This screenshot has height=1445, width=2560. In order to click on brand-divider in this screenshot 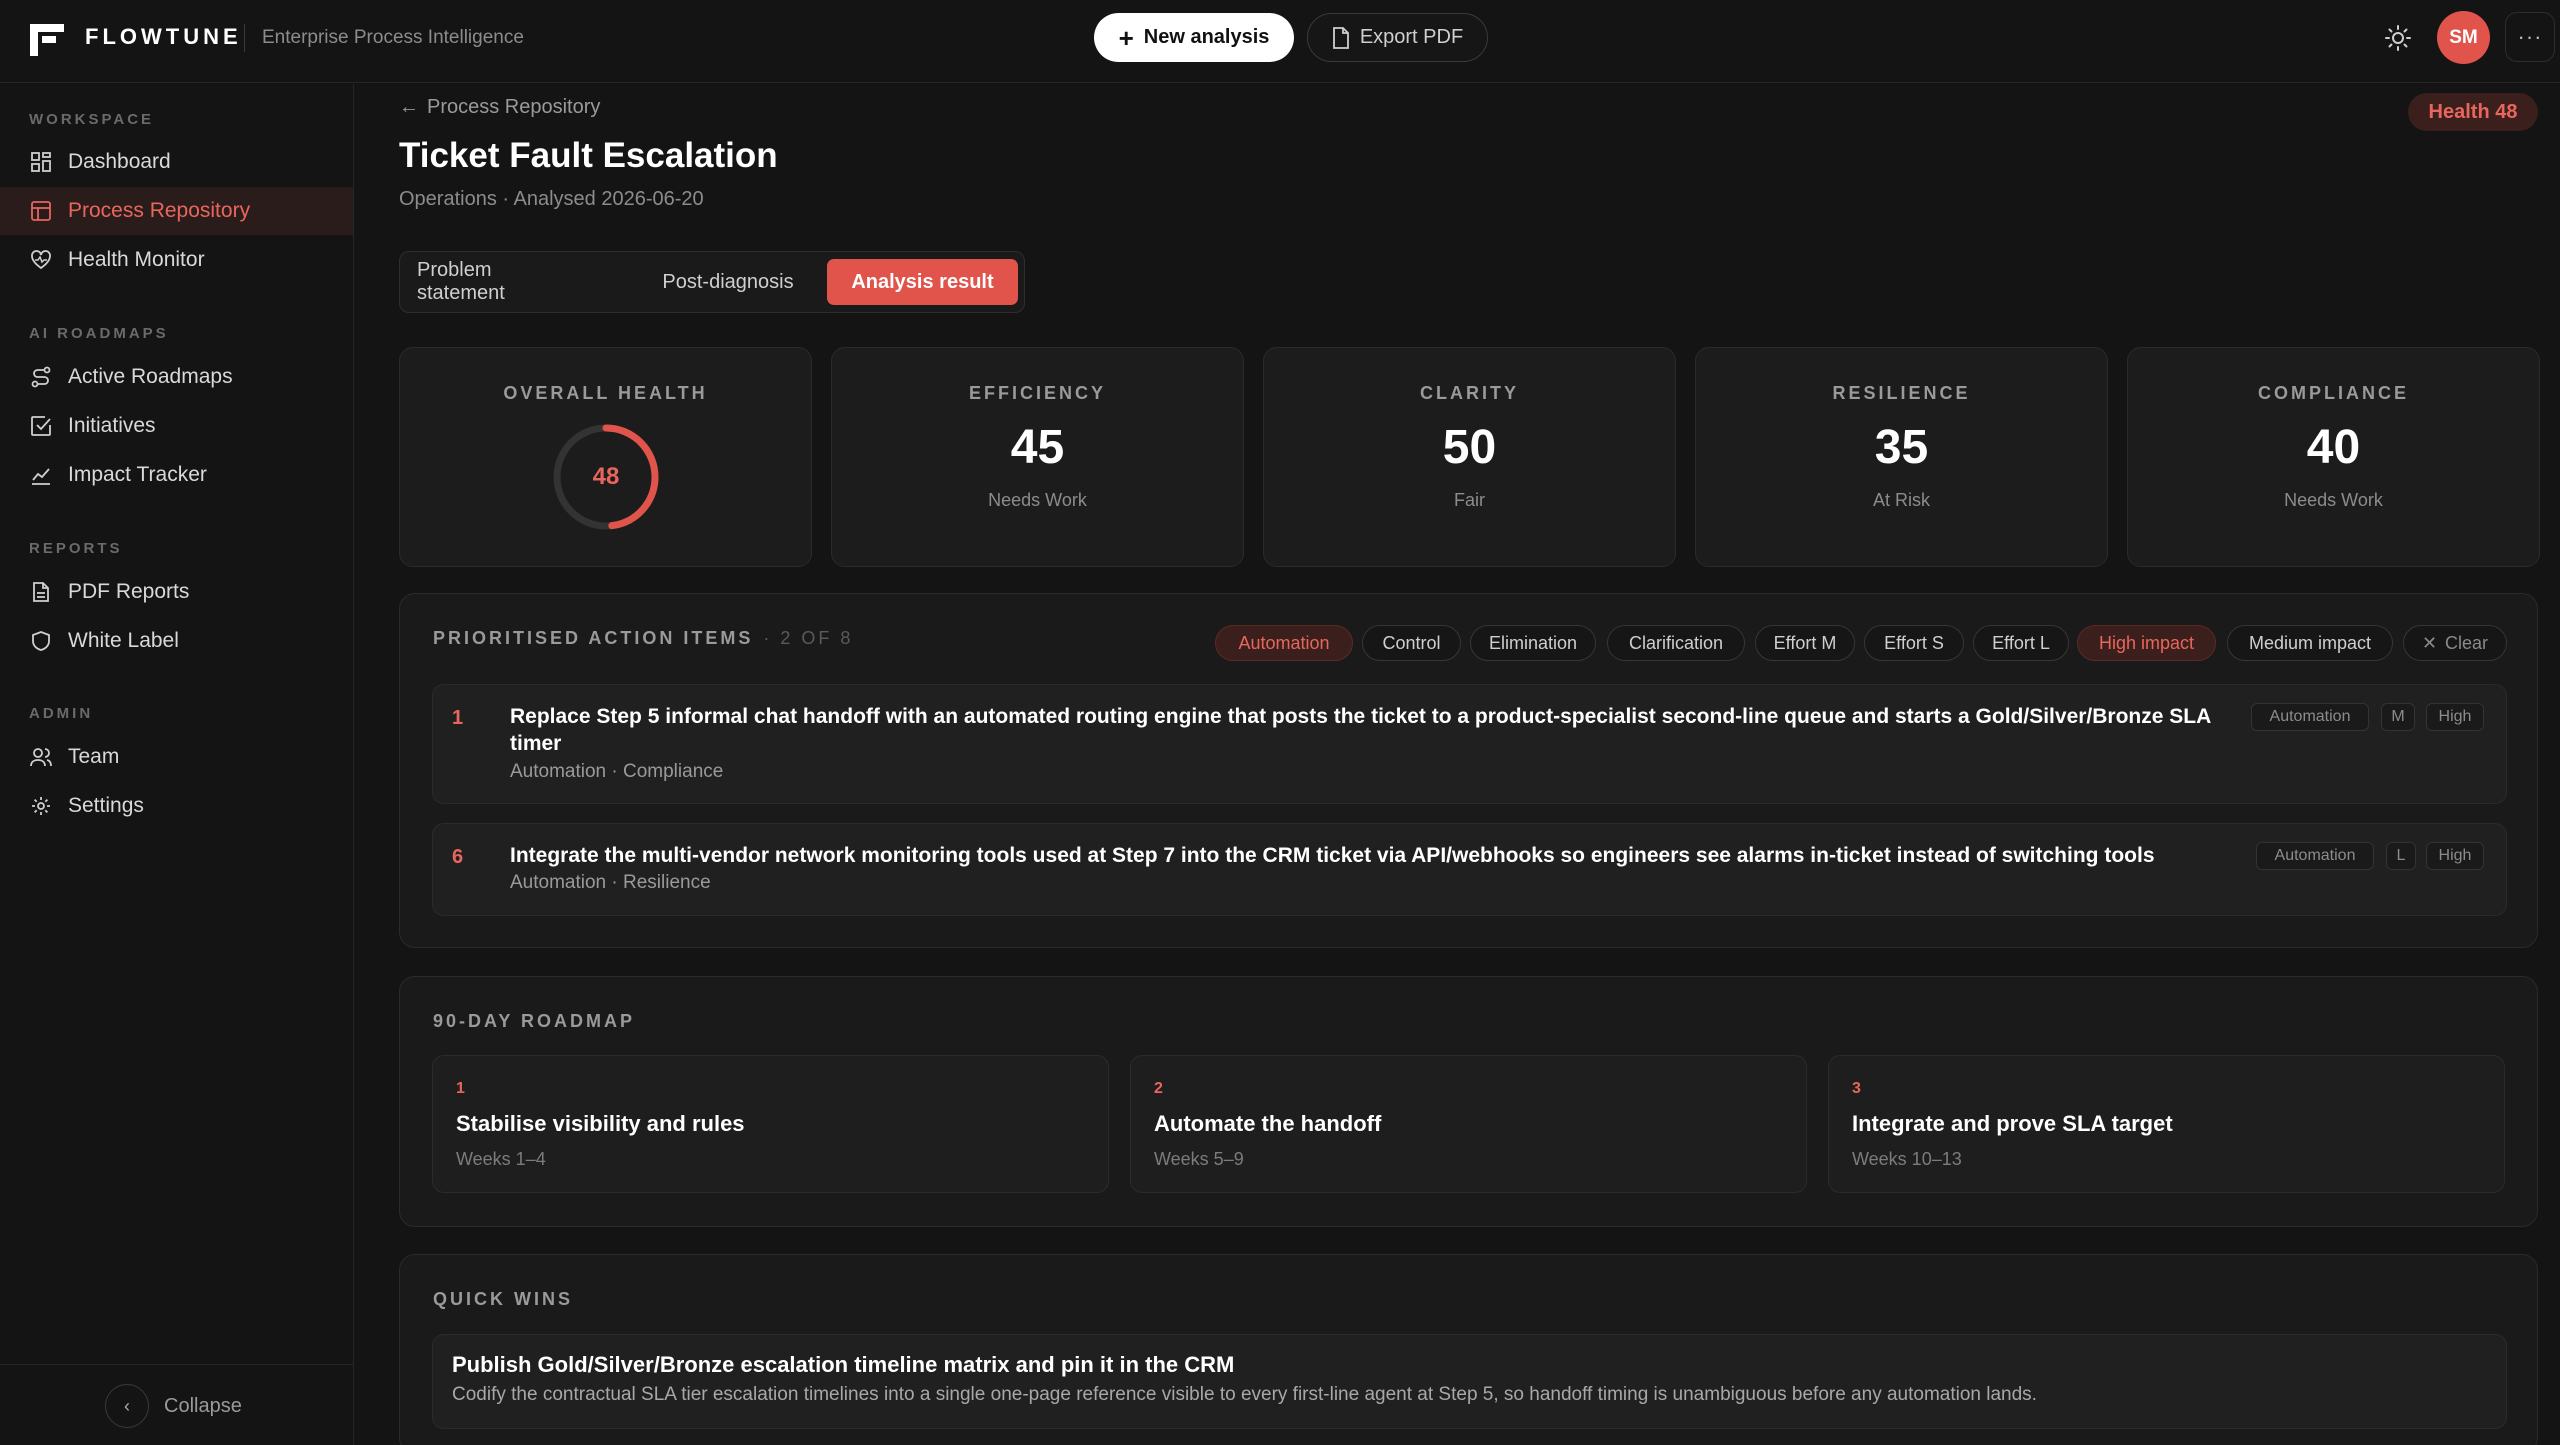, I will do `click(244, 38)`.